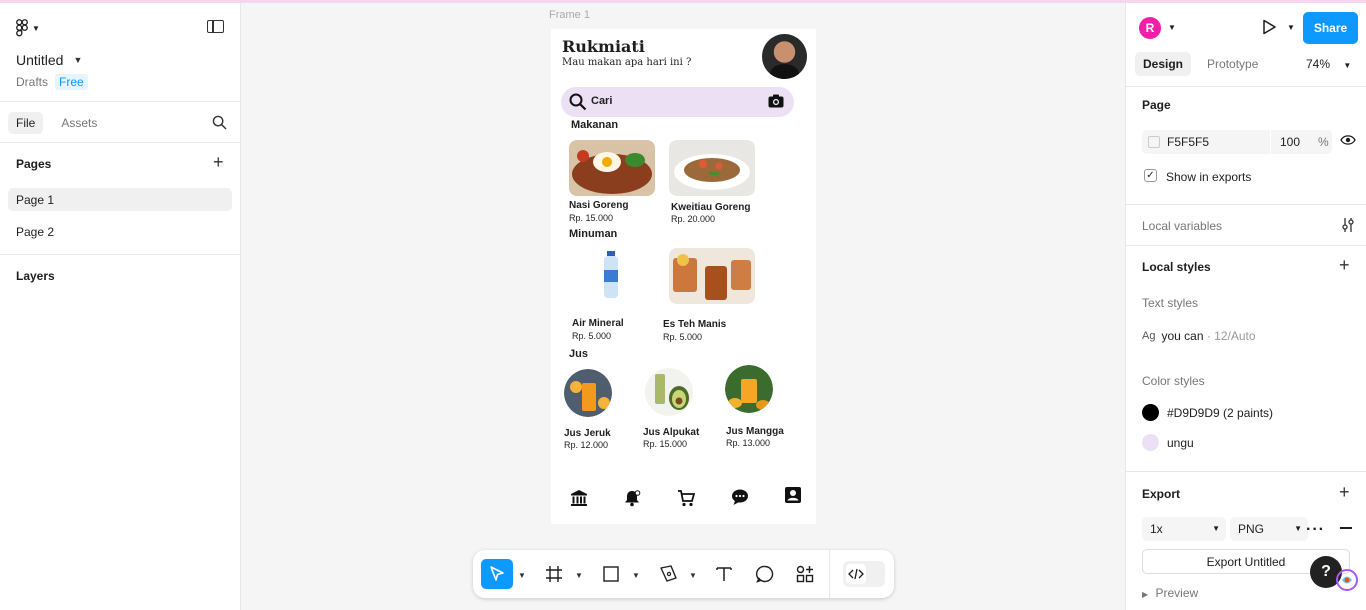 The image size is (1366, 610). Describe the element at coordinates (784, 56) in the screenshot. I see `profile-photo` at that location.